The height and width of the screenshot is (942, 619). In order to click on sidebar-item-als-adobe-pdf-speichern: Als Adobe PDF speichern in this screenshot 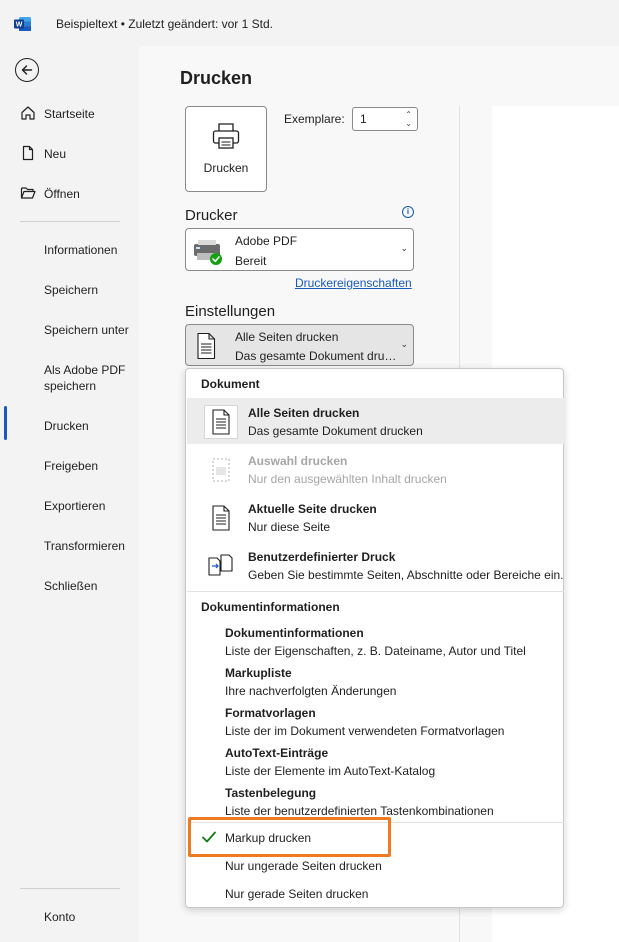, I will do `click(69, 381)`.